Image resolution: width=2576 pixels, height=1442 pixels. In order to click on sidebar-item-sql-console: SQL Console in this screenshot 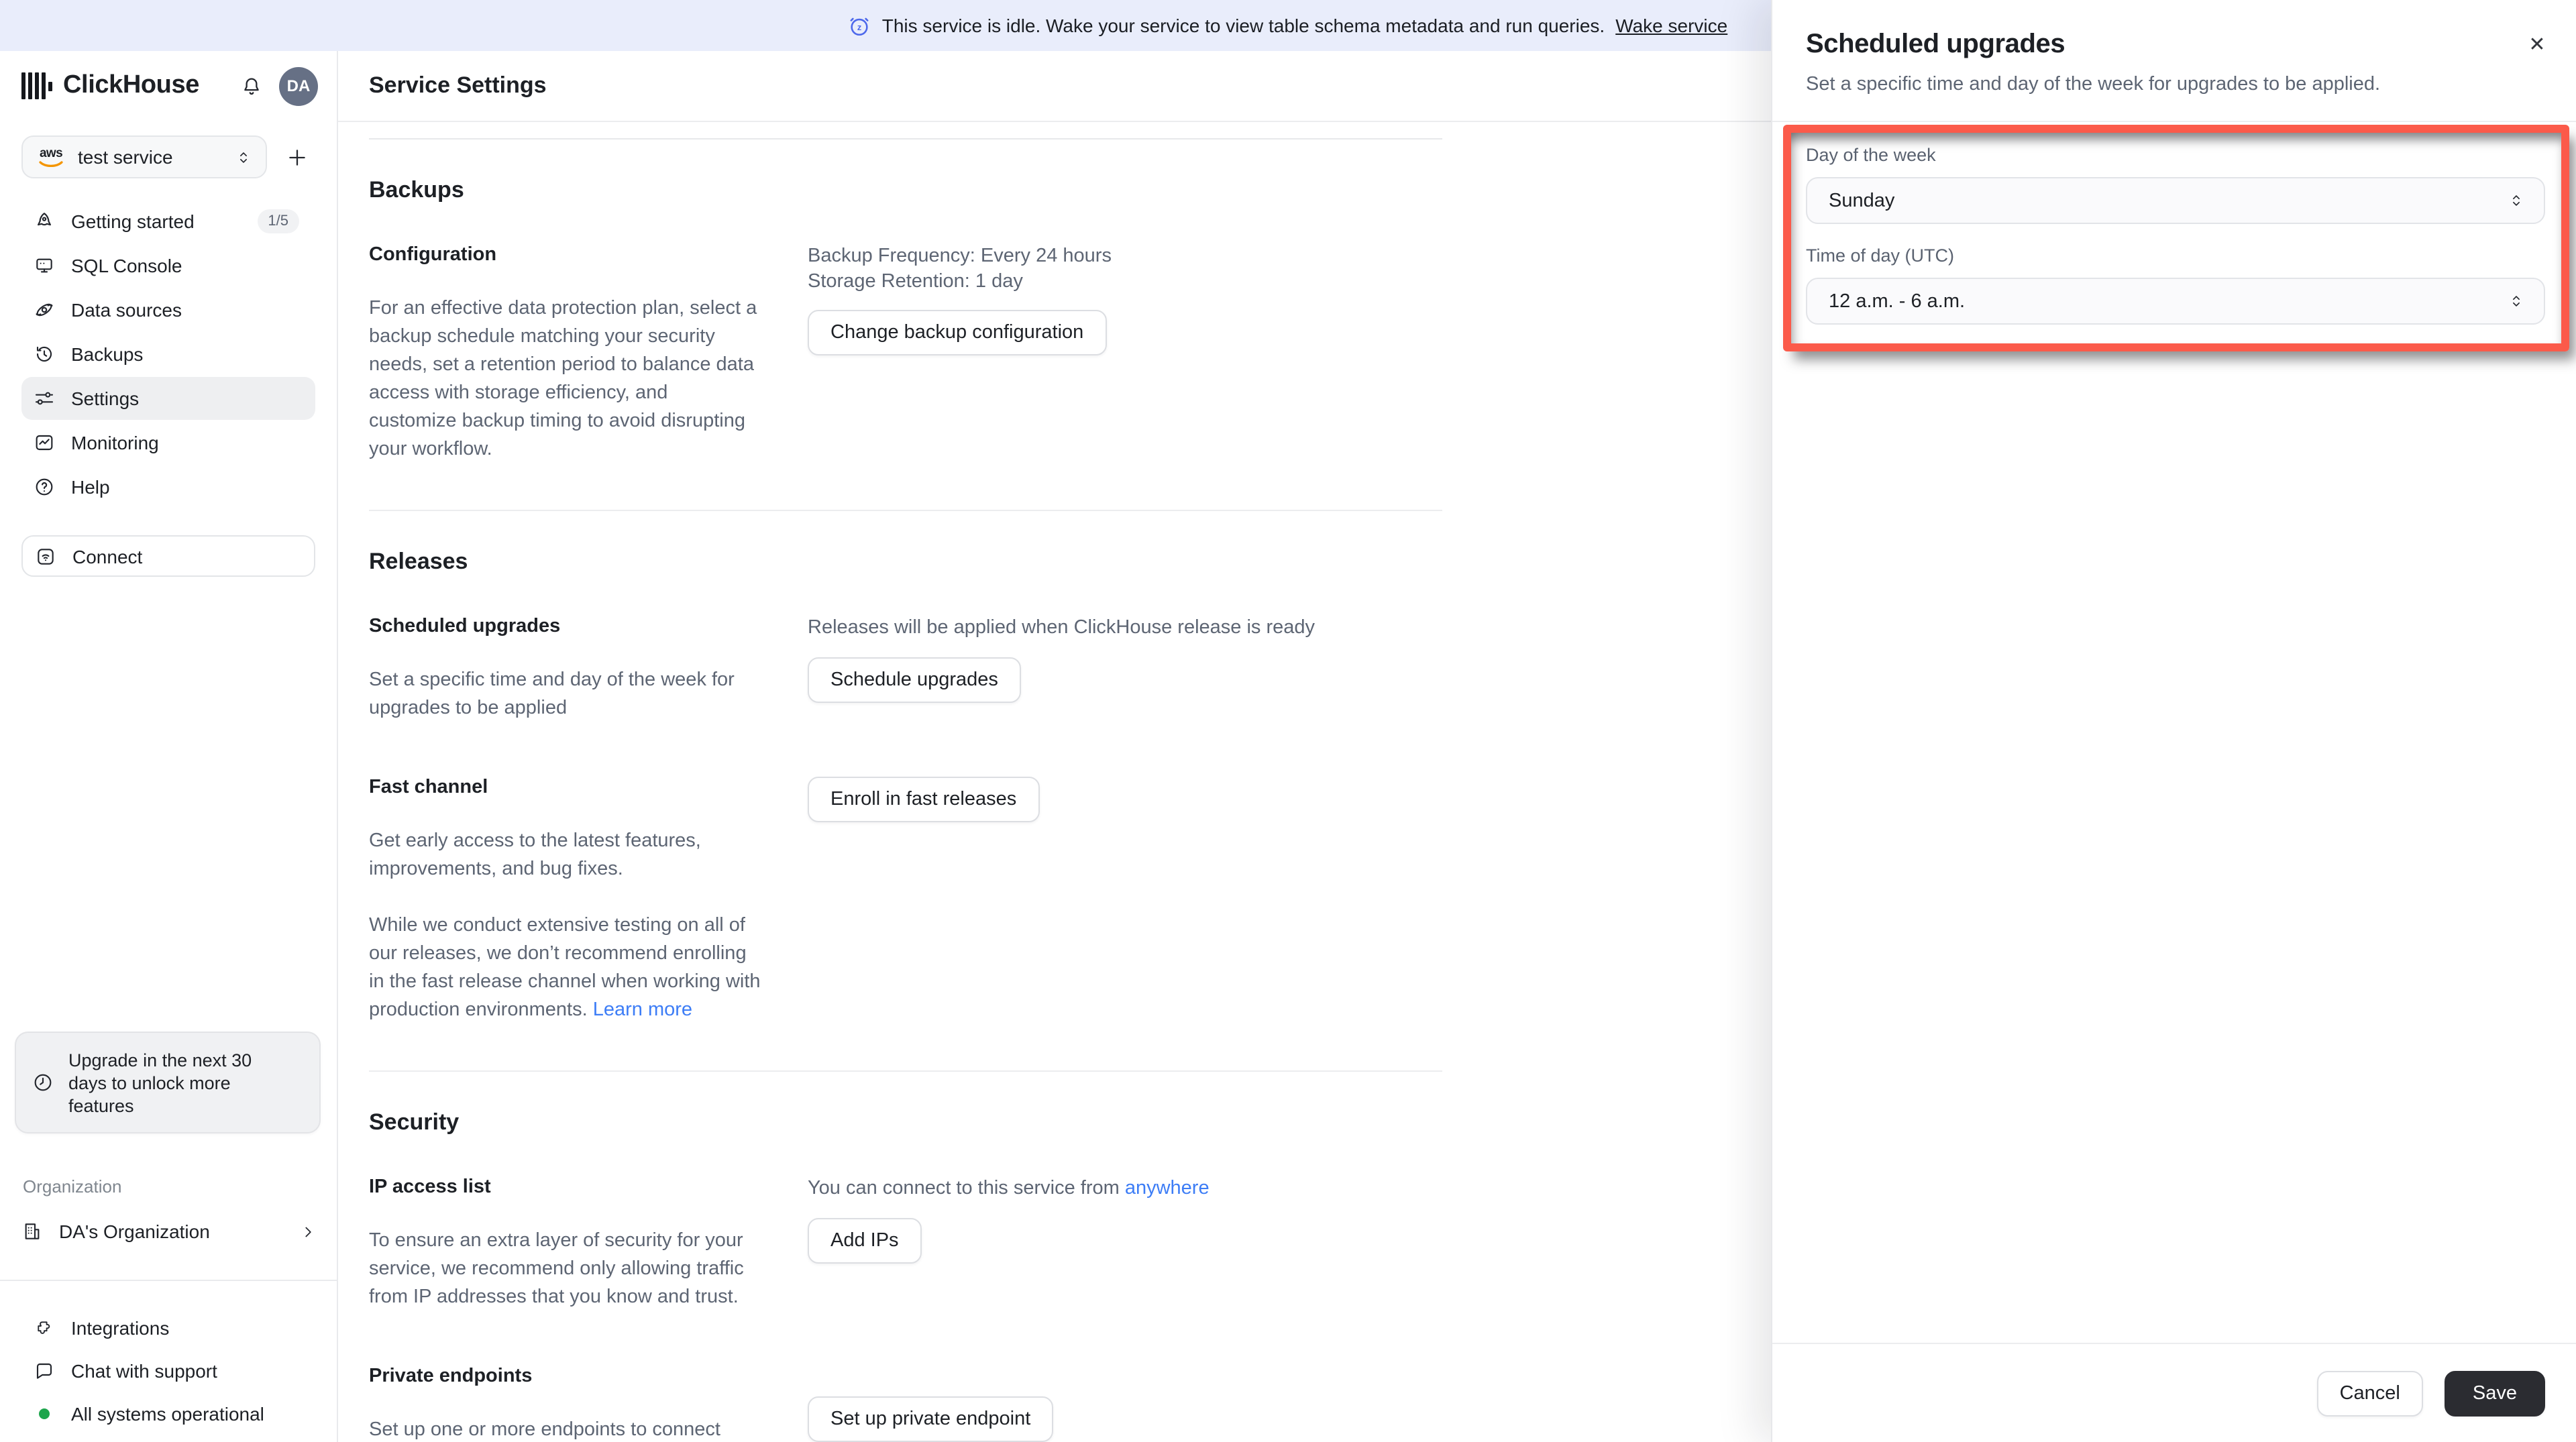, I will do `click(168, 265)`.